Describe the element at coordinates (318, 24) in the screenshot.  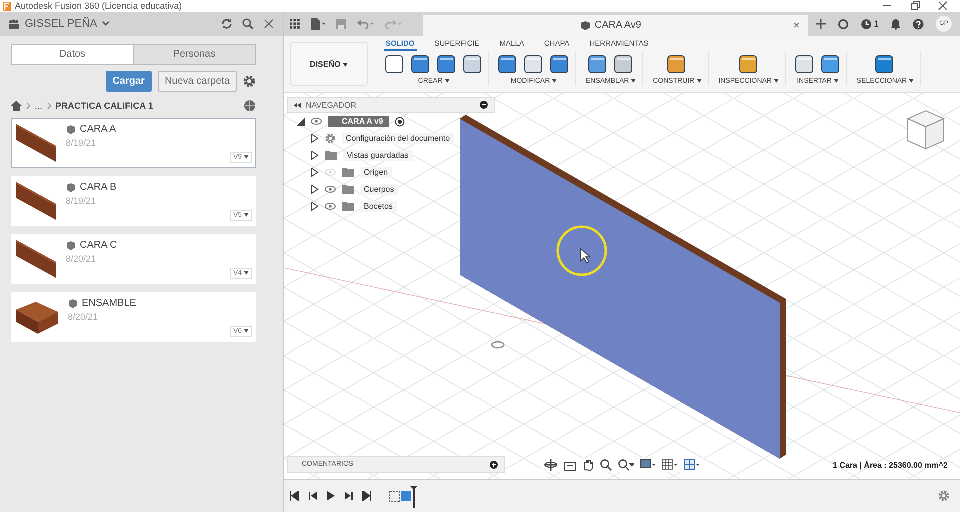
I see `file-icon` at that location.